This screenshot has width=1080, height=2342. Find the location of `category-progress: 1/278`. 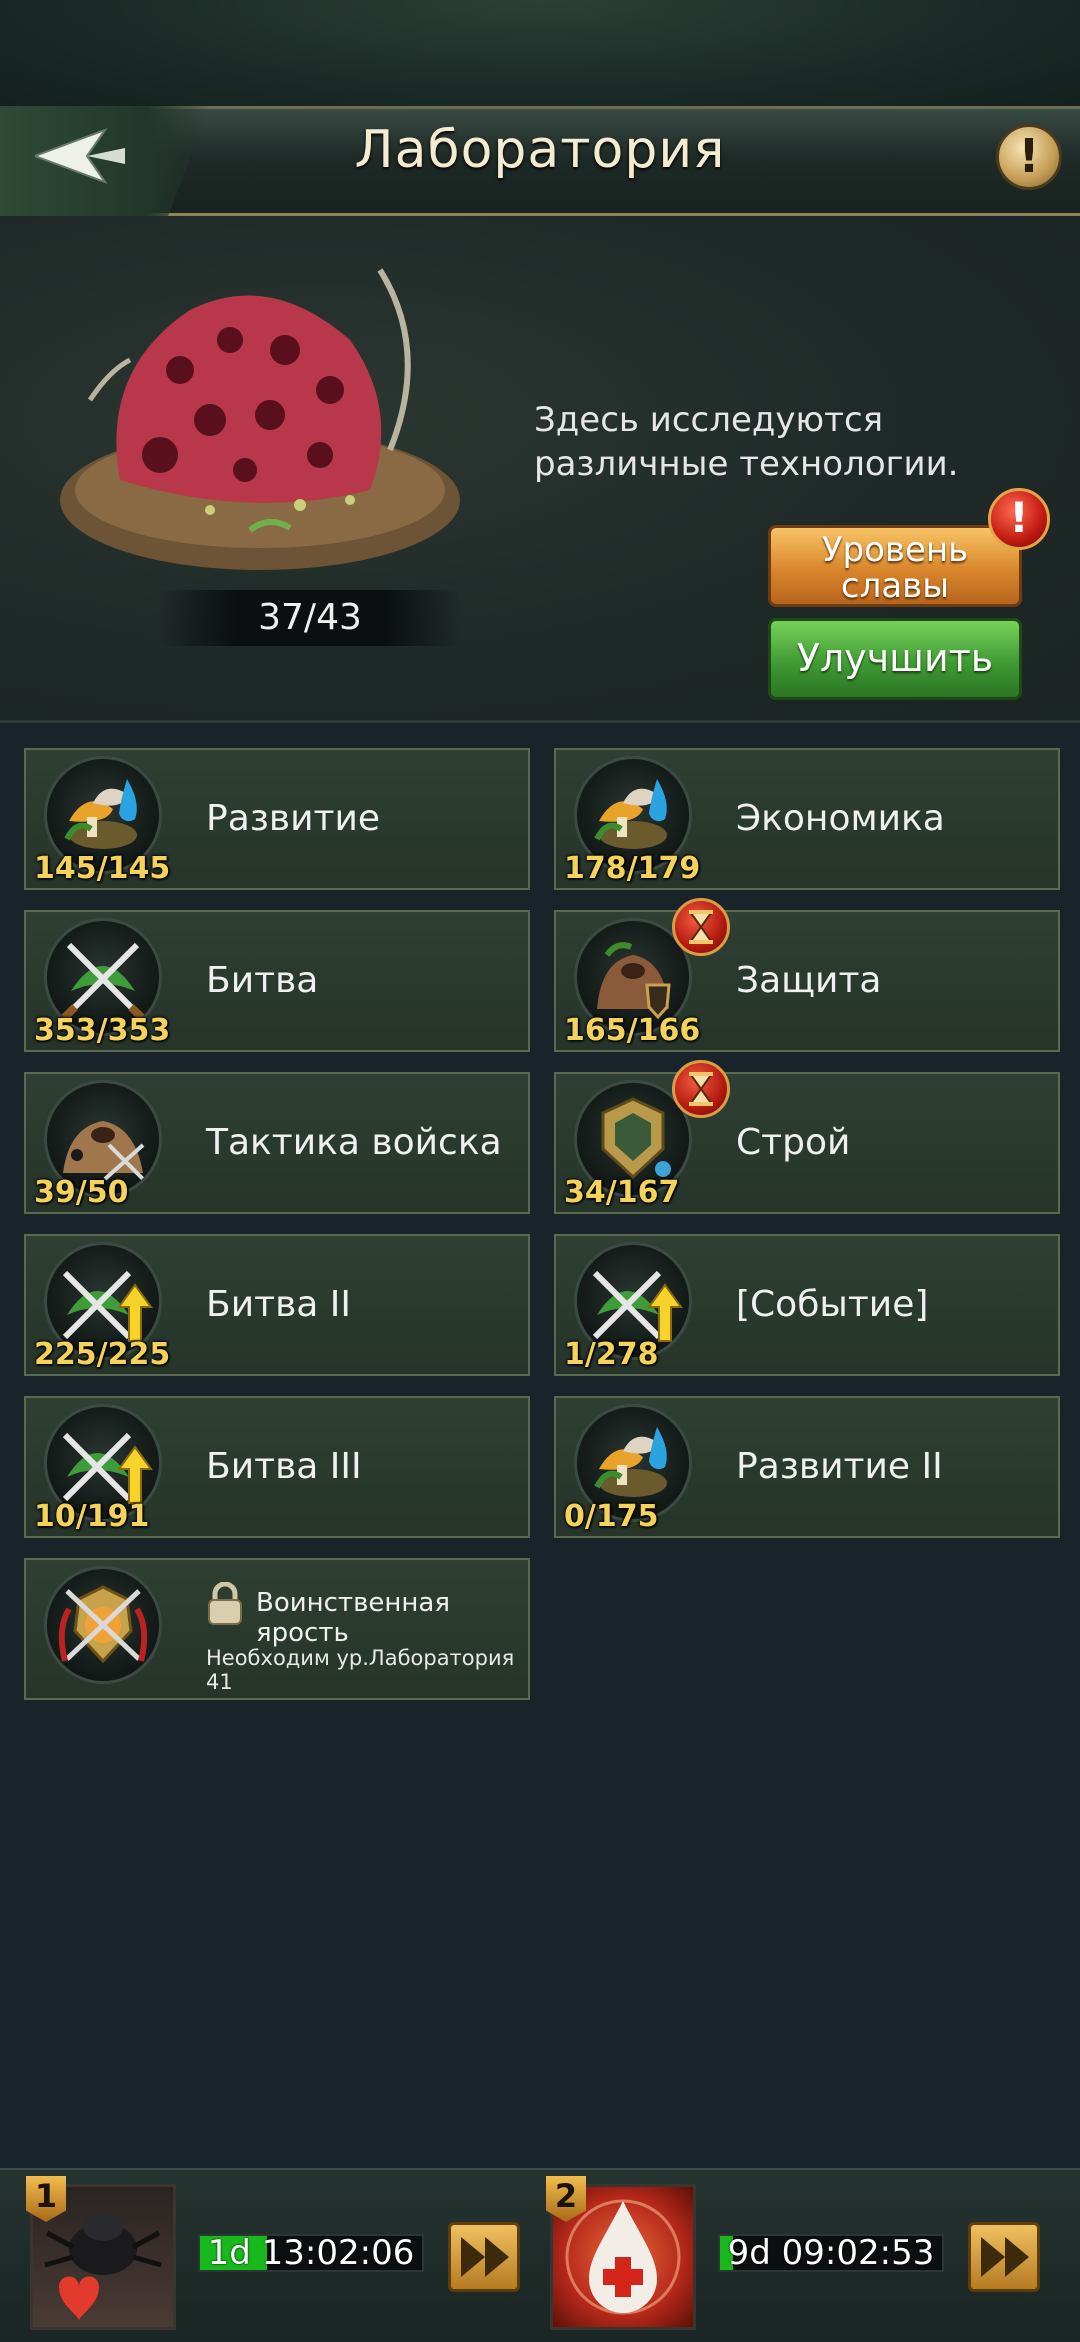

category-progress: 1/278 is located at coordinates (611, 1354).